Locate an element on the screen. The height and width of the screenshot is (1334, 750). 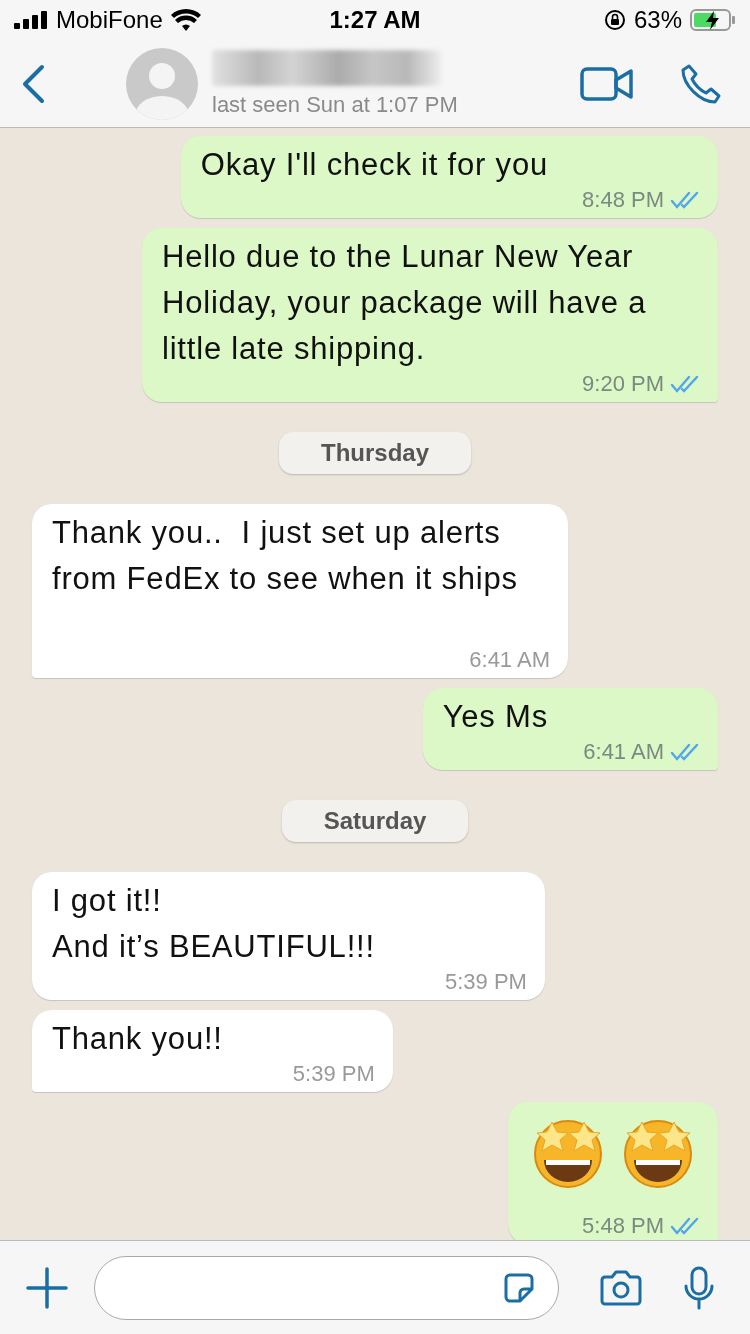
clock-time: 1:27 AM is located at coordinates (375, 20).